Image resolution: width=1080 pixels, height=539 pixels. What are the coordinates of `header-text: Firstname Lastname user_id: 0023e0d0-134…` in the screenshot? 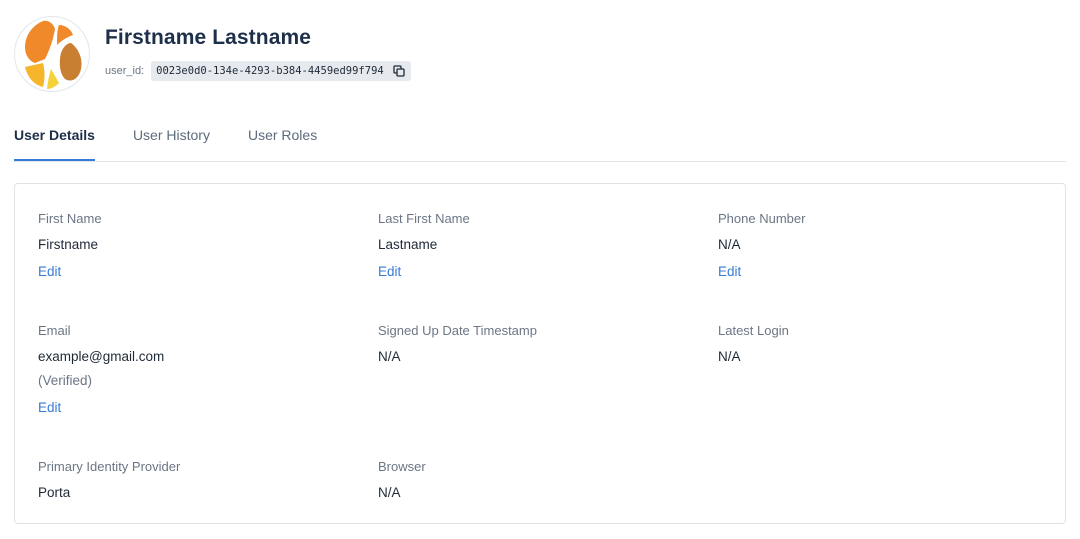 It's located at (258, 48).